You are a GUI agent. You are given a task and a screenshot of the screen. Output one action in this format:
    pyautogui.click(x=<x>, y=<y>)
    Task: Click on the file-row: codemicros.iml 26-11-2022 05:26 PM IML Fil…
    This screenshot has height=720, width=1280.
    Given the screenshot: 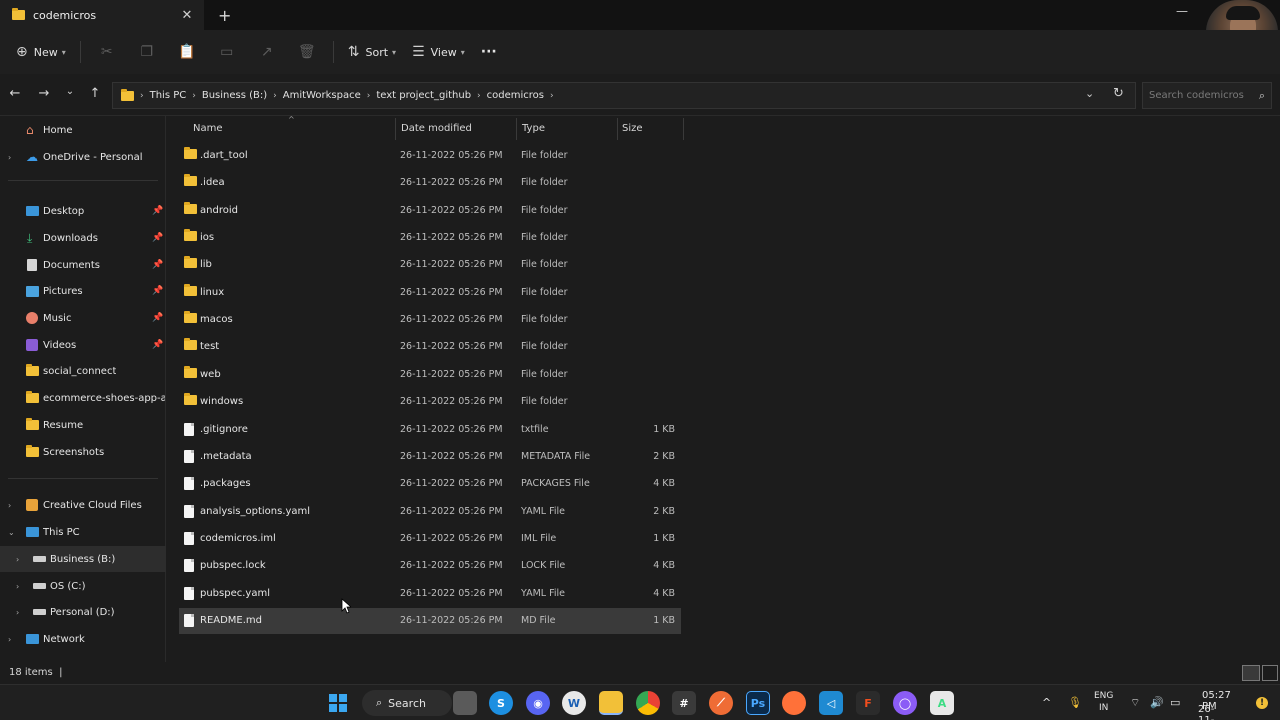 What is the action you would take?
    pyautogui.click(x=430, y=539)
    